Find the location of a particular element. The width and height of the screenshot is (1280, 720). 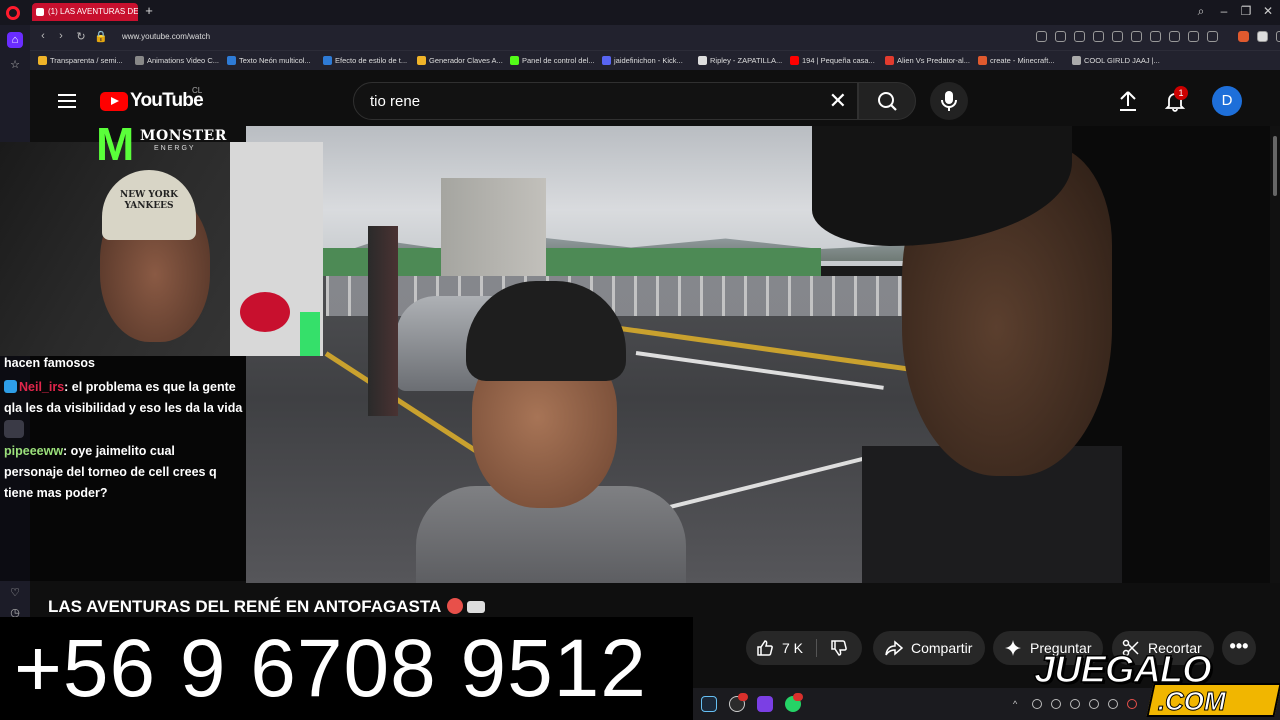

monster-brand-sub: ENERGY is located at coordinates (175, 148).